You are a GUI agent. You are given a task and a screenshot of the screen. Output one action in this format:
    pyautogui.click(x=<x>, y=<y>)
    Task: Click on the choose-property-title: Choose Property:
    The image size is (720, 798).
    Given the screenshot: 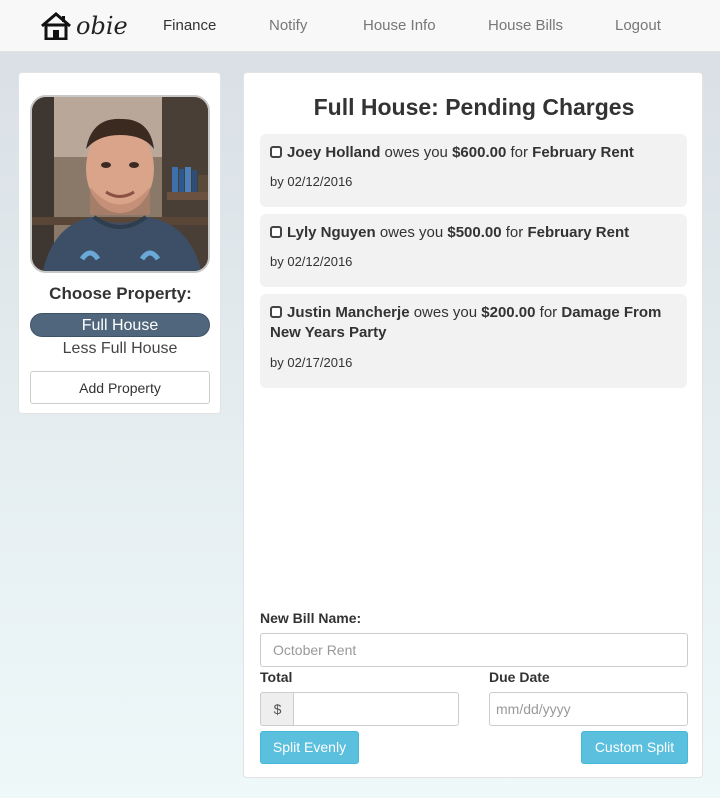 What is the action you would take?
    pyautogui.click(x=120, y=293)
    